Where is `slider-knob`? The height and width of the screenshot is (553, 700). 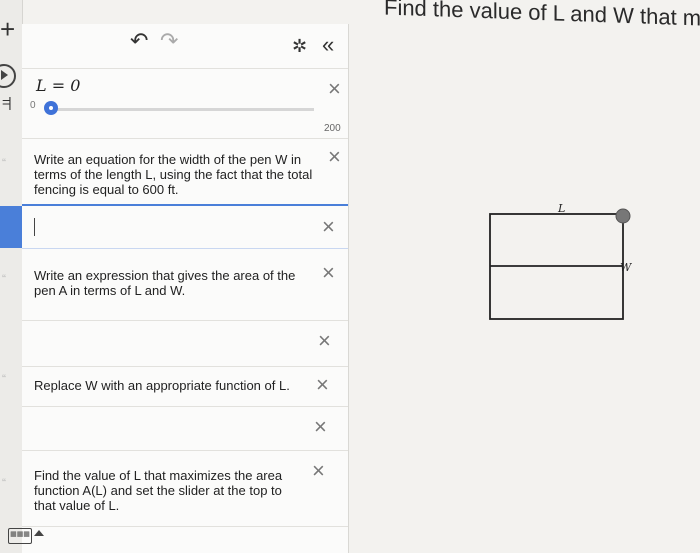 slider-knob is located at coordinates (51, 108).